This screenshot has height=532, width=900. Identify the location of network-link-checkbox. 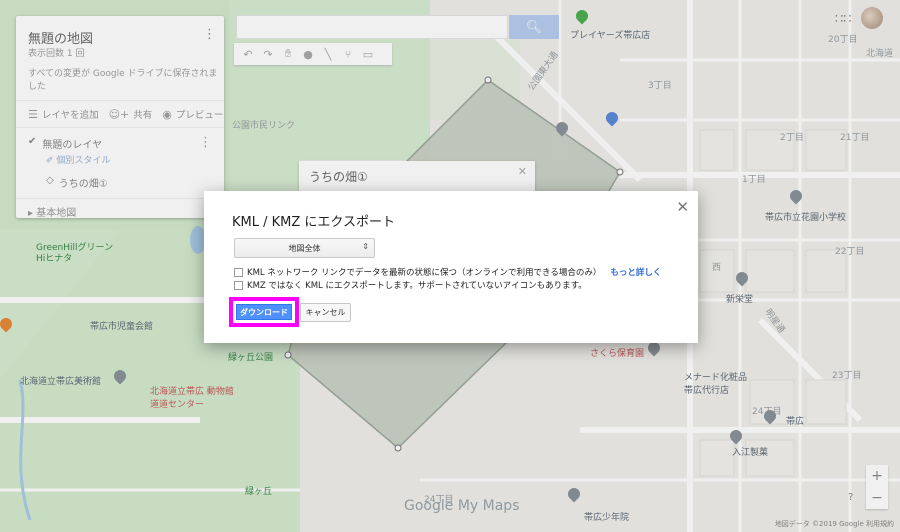
(238, 272).